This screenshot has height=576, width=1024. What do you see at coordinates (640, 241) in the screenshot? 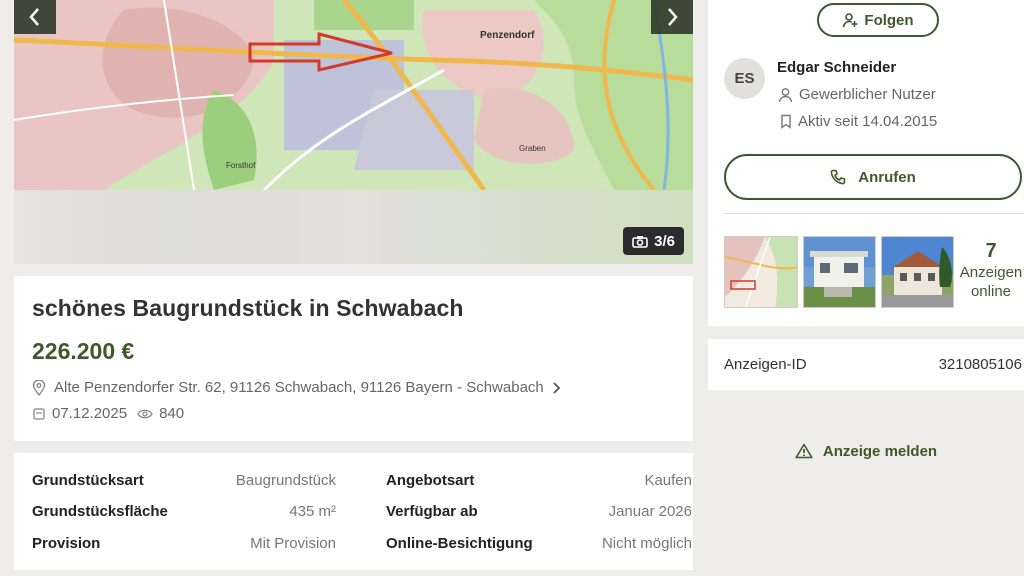
I see `camera-icon` at bounding box center [640, 241].